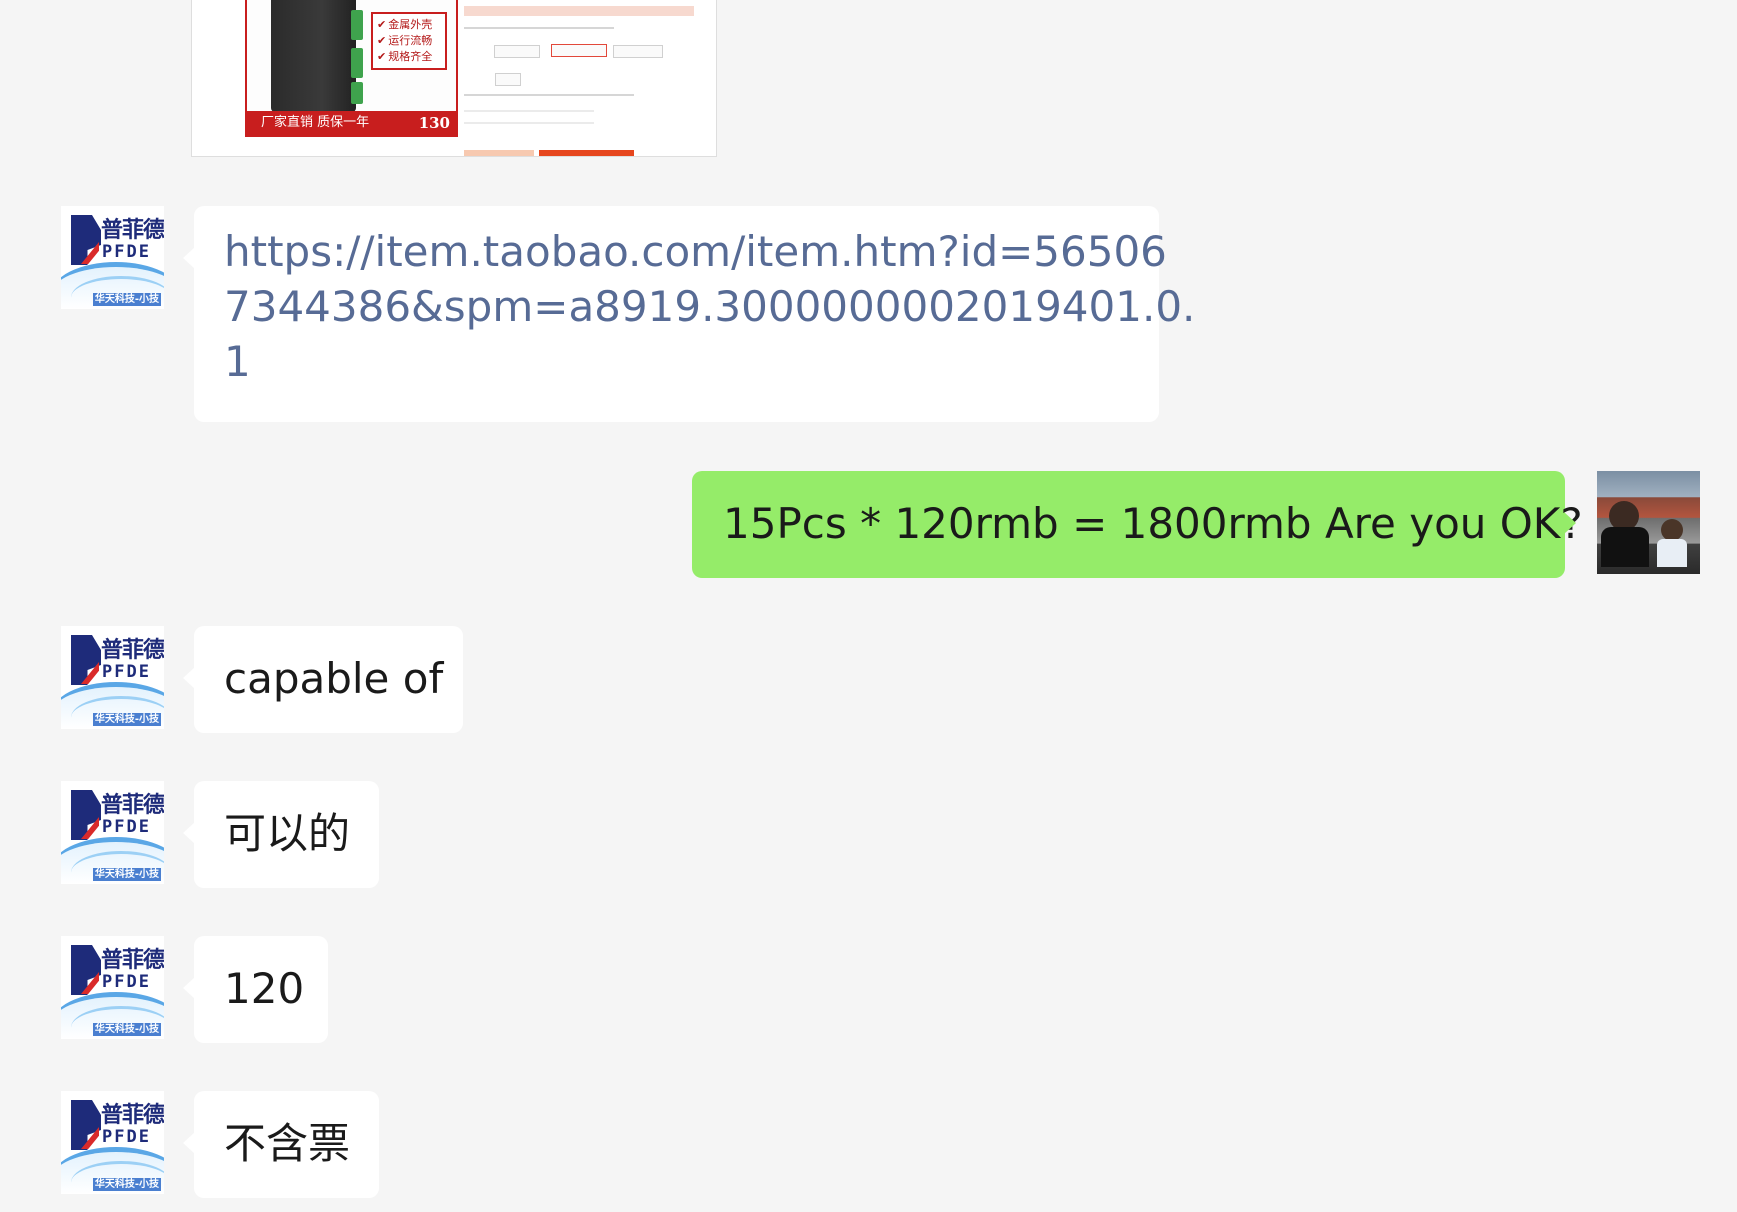 Image resolution: width=1737 pixels, height=1212 pixels. I want to click on feature-item: ✔ 规格齐全, so click(405, 56).